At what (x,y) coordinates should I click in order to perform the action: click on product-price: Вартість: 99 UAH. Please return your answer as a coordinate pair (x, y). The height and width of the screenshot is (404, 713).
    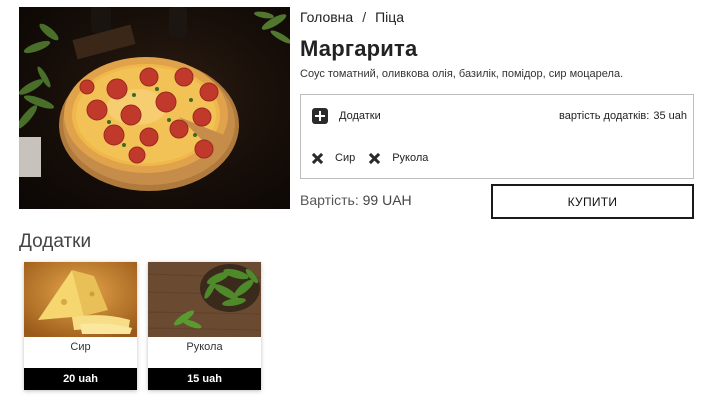
    Looking at the image, I should click on (356, 200).